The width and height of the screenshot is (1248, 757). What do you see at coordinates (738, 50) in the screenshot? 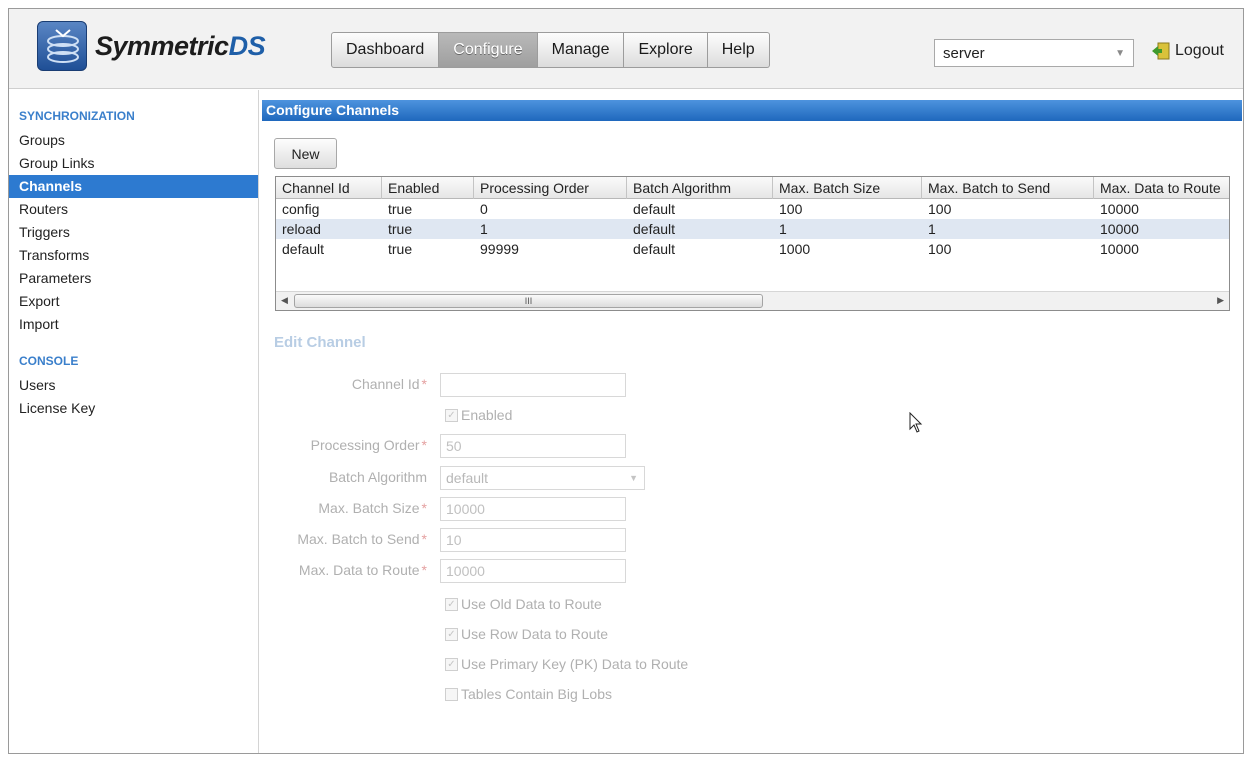
I see `nav-help: Help` at bounding box center [738, 50].